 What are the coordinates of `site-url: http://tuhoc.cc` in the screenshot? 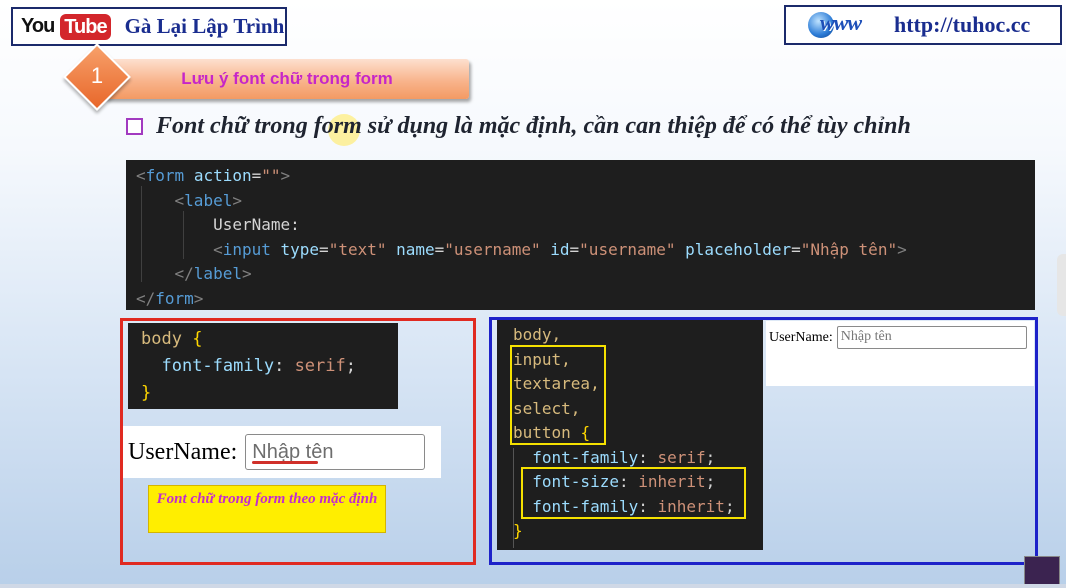 It's located at (962, 24).